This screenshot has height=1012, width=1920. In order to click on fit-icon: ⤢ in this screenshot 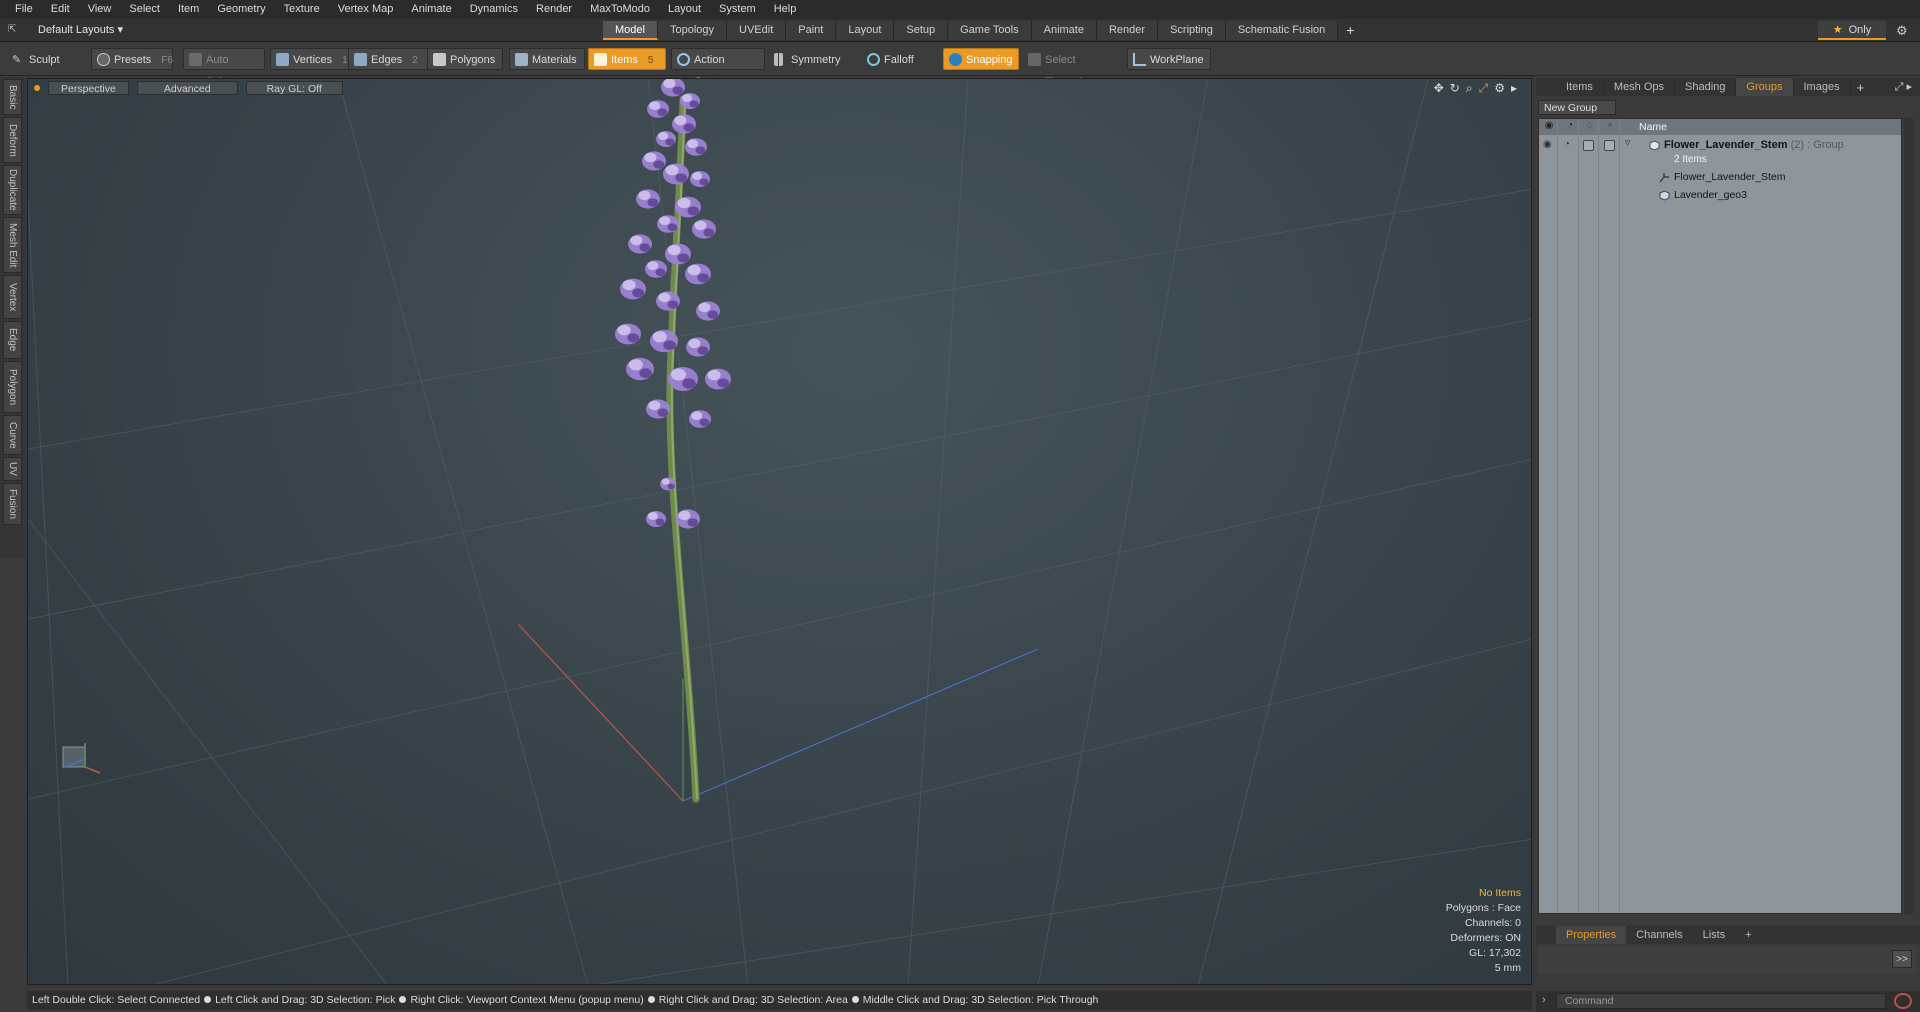, I will do `click(1484, 88)`.